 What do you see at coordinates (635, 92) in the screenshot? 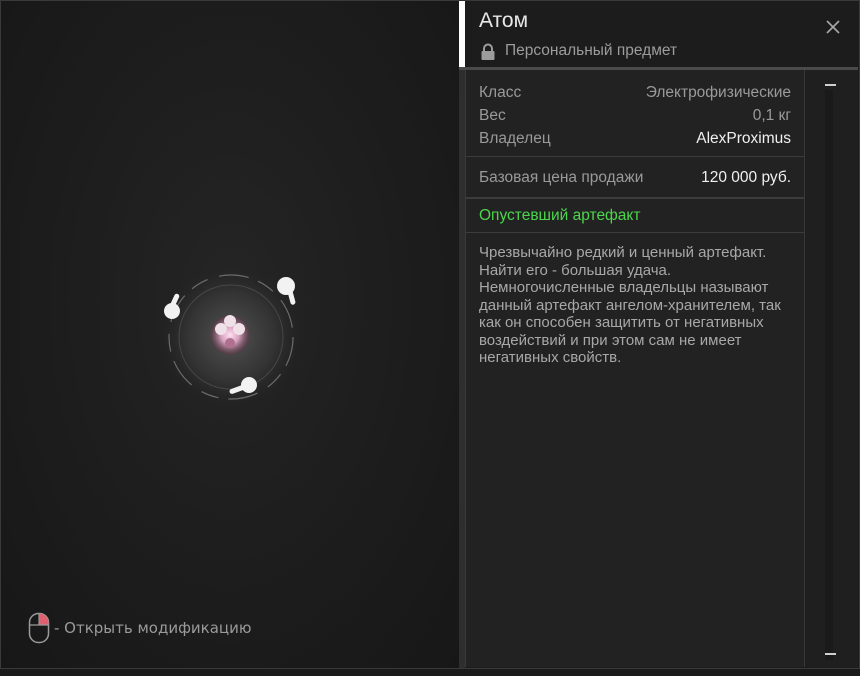
I see `stat-class: Класс Электрофизические` at bounding box center [635, 92].